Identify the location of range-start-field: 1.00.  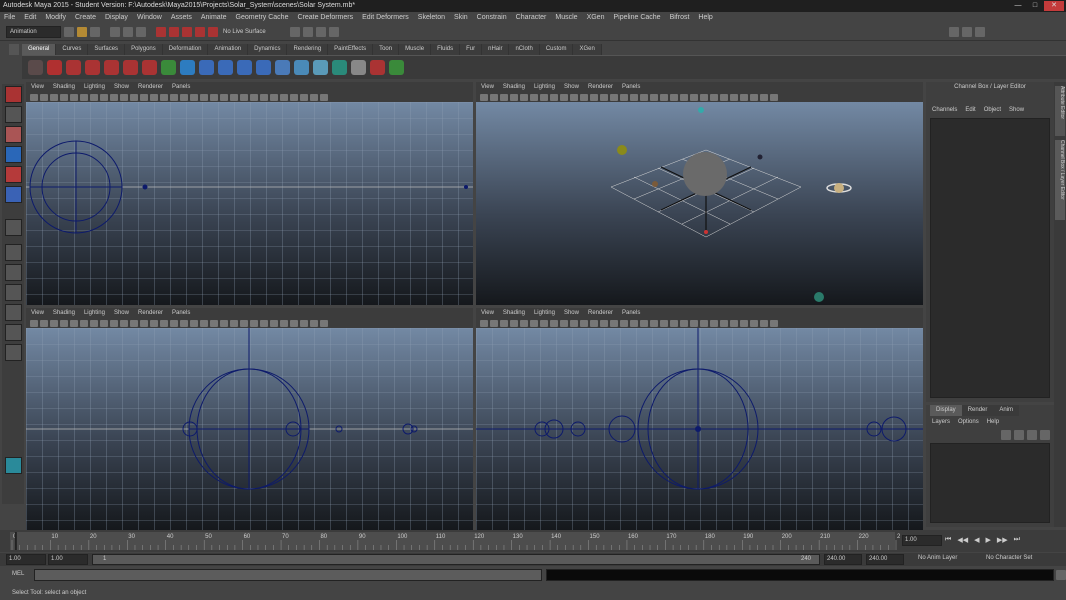
(68, 559).